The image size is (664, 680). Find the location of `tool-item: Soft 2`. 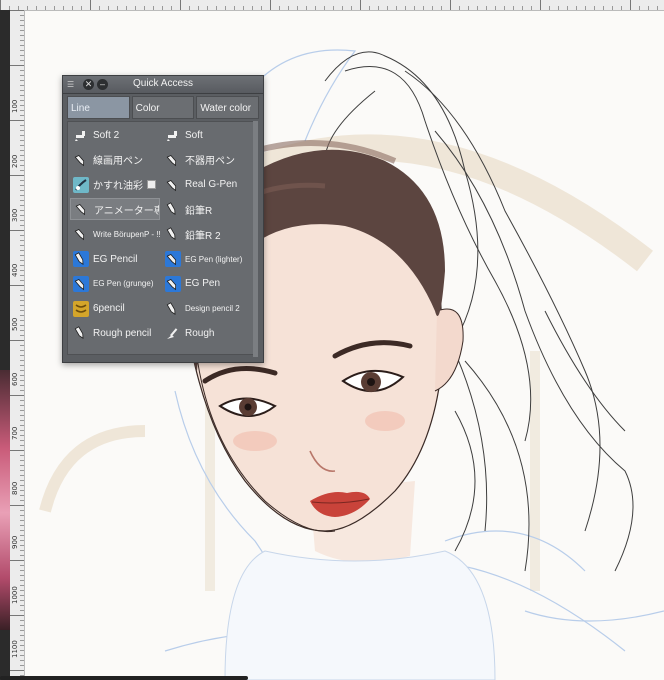

tool-item: Soft 2 is located at coordinates (115, 135).